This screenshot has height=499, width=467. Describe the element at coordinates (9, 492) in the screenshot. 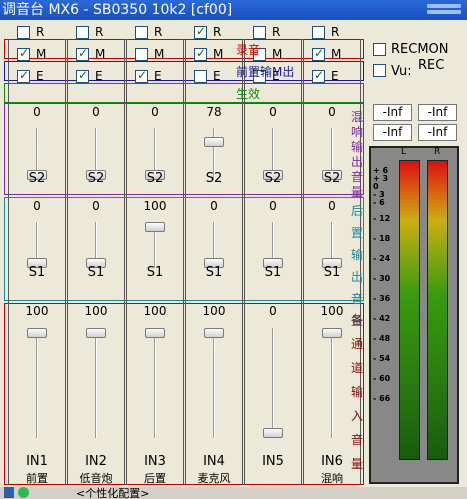

I see `app-icon` at that location.